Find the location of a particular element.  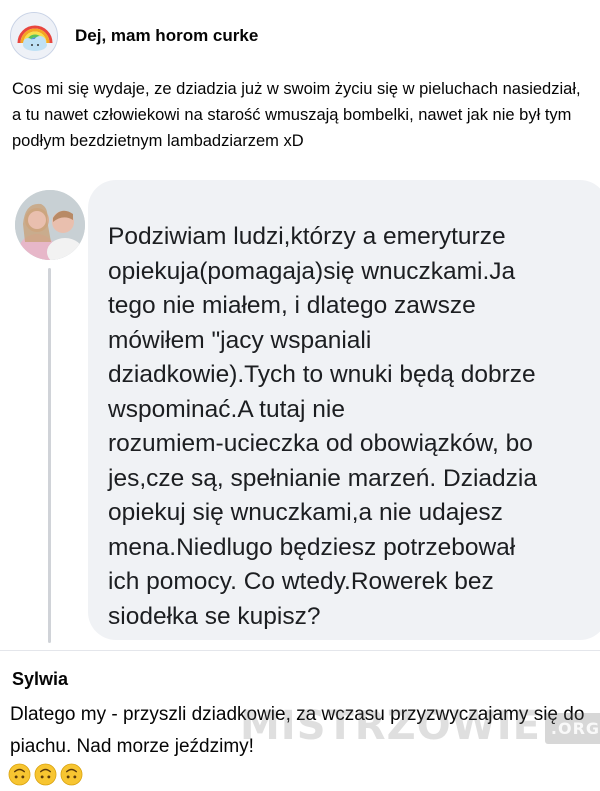

blurred-profile-photo is located at coordinates (50, 225).